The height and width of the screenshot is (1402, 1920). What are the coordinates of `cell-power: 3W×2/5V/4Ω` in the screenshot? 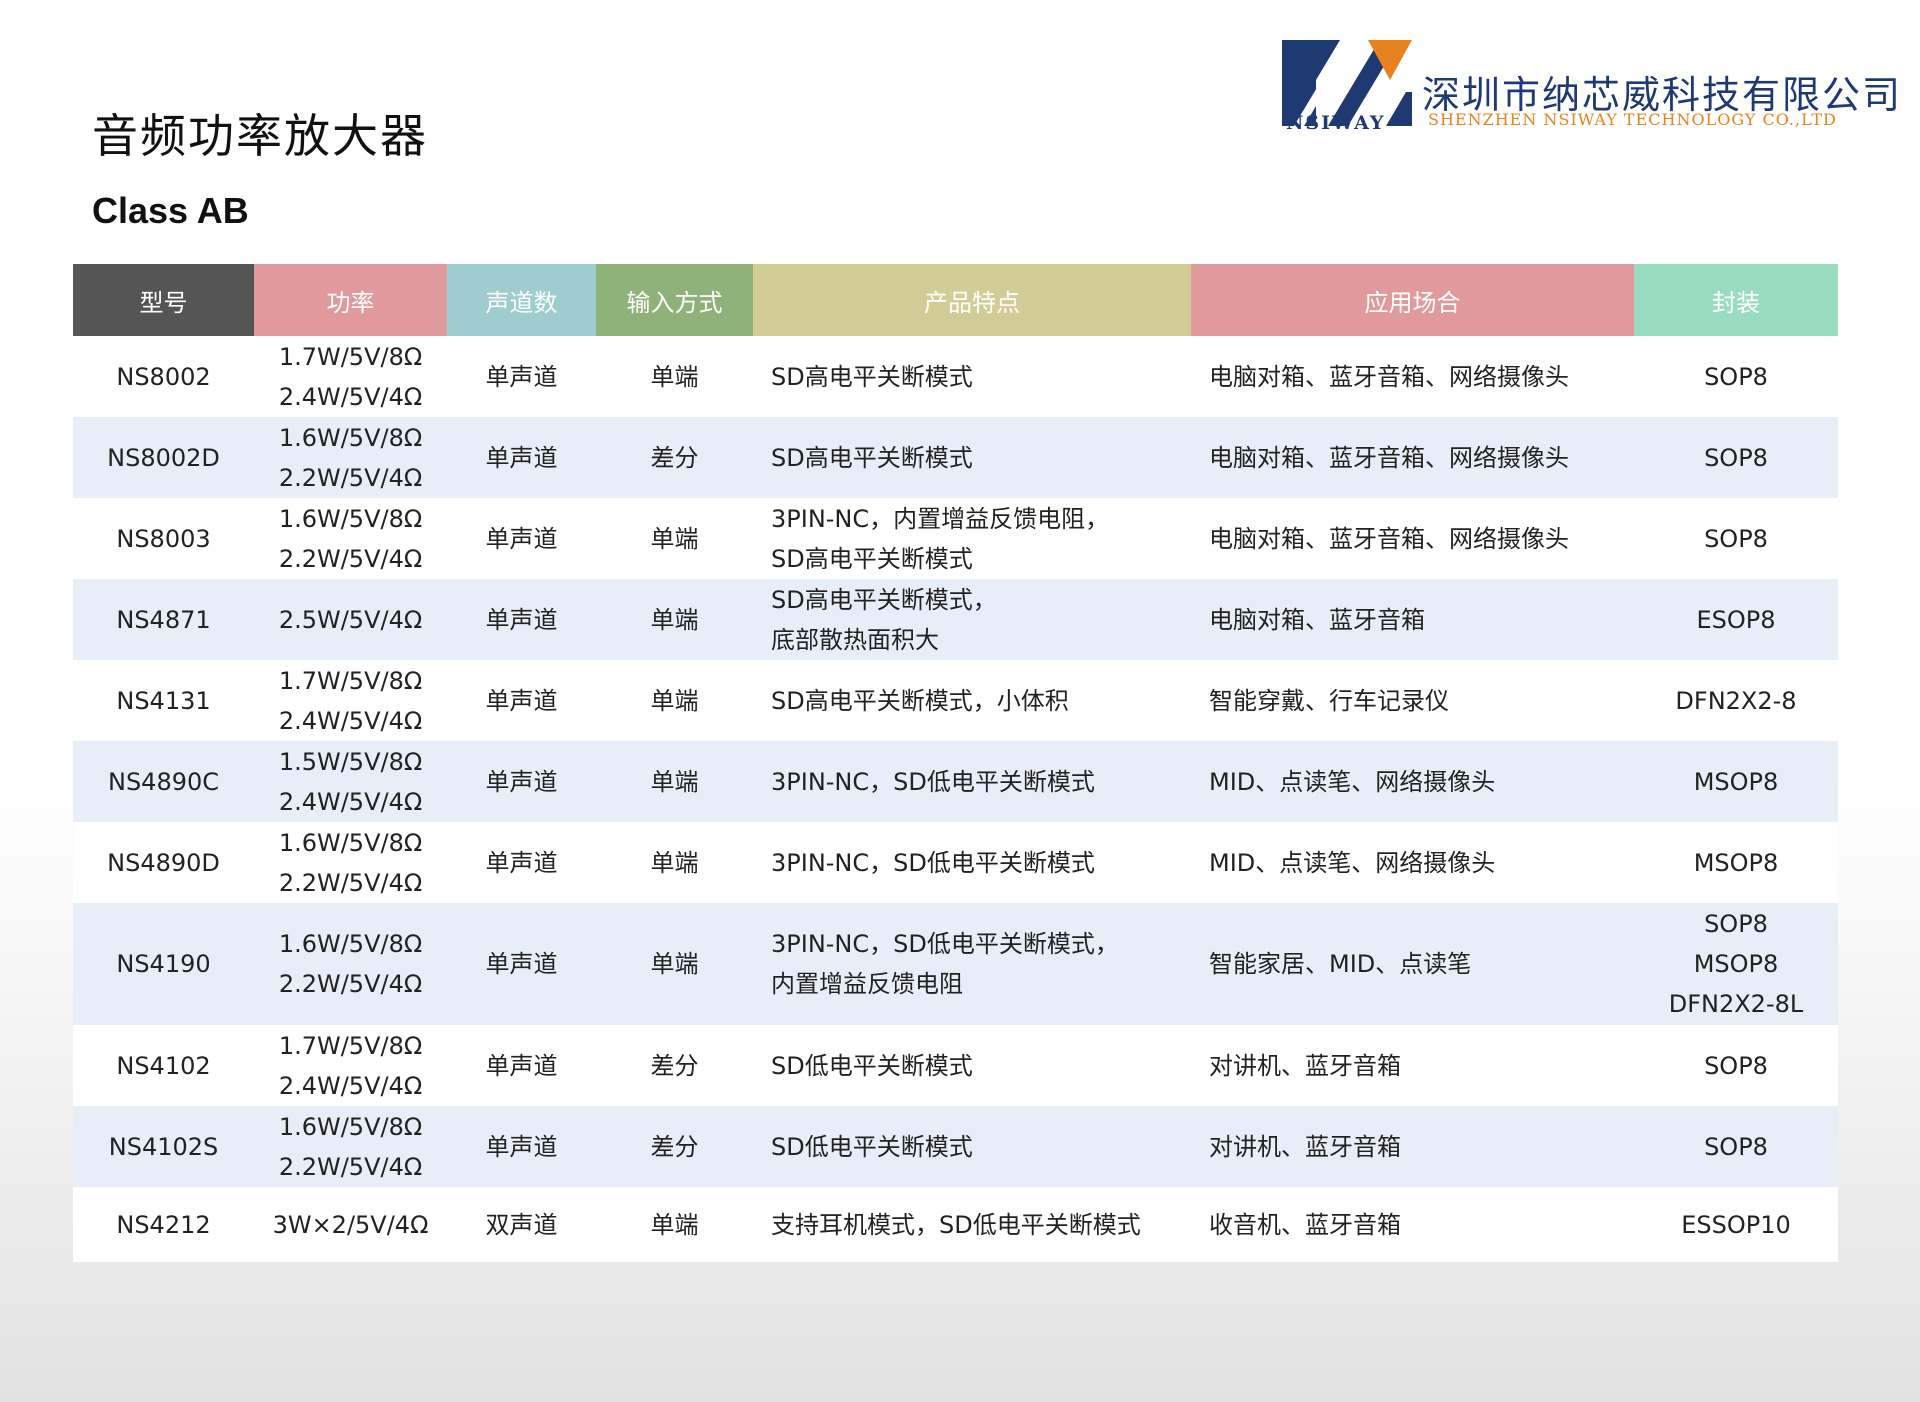 It's located at (350, 1224).